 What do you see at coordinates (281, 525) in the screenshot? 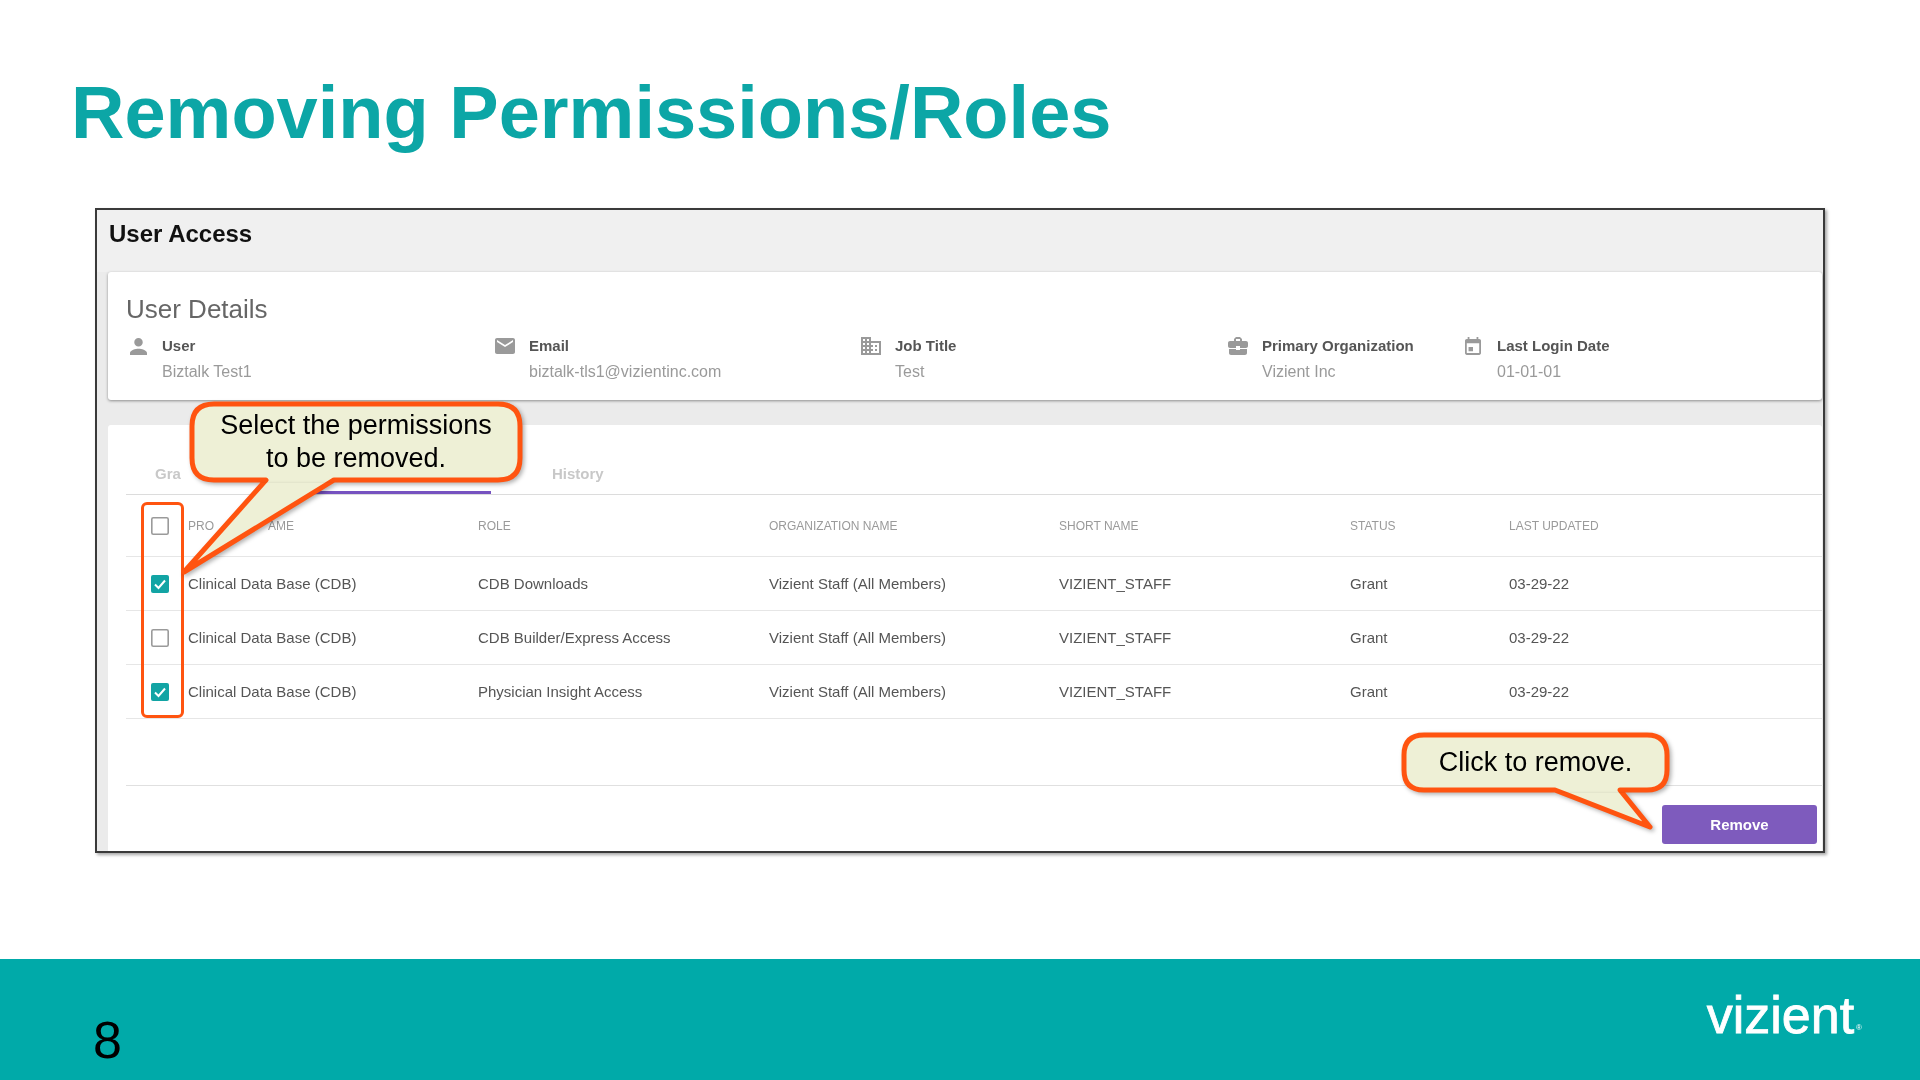
I see `column-header: AME` at bounding box center [281, 525].